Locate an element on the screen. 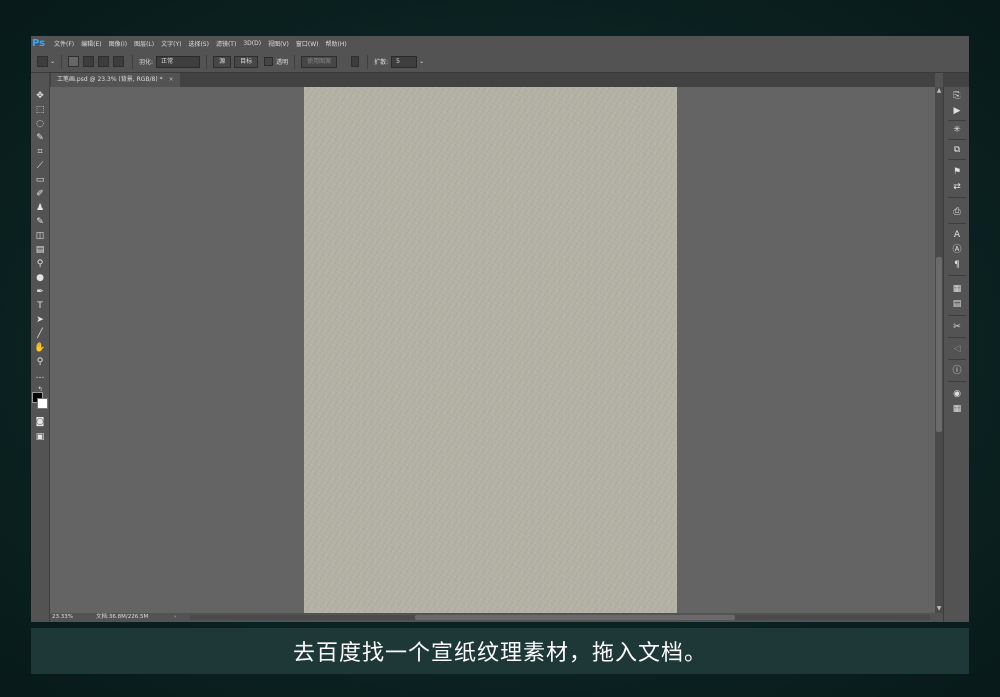  lasso-tool-icon: ◌ is located at coordinates (40, 124).